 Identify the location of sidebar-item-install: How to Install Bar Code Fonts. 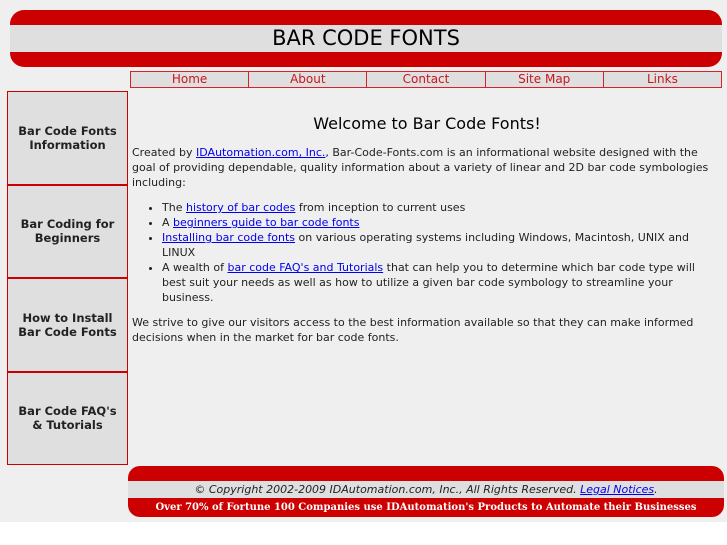
(67, 326).